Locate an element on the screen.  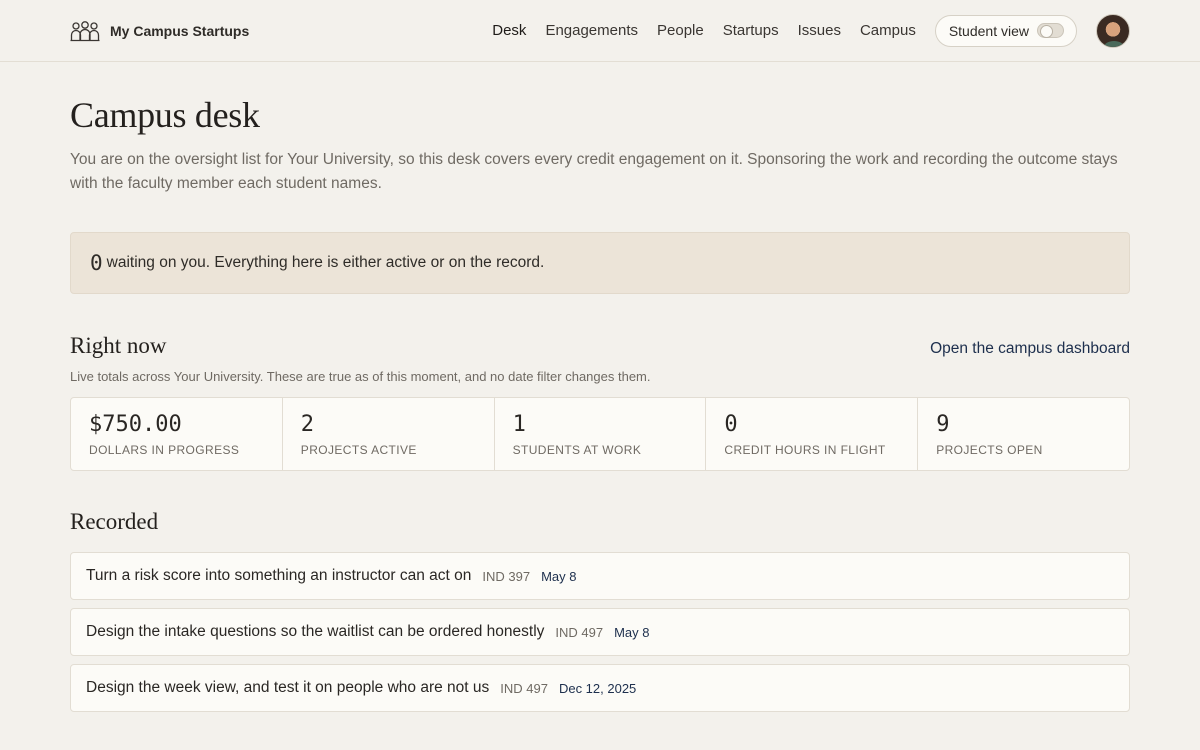
stat-label: Dollars in progress is located at coordinates (164, 450).